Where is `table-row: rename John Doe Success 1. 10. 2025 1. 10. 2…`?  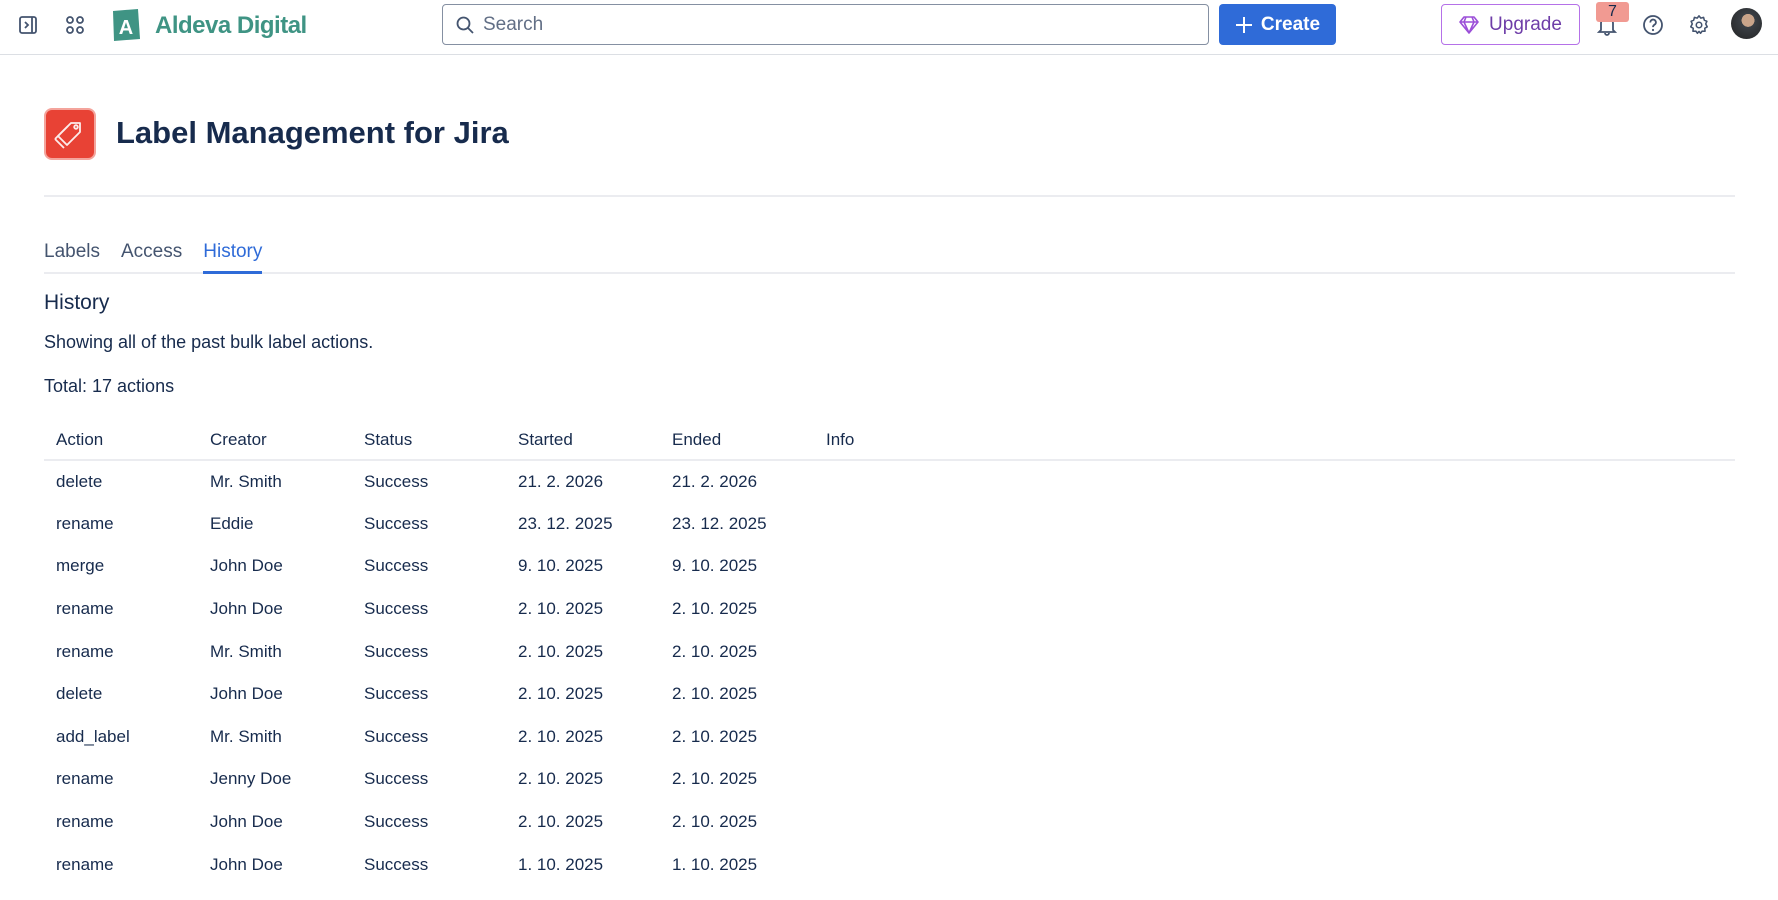
table-row: rename John Doe Success 1. 10. 2025 1. 10. 2… is located at coordinates (889, 864).